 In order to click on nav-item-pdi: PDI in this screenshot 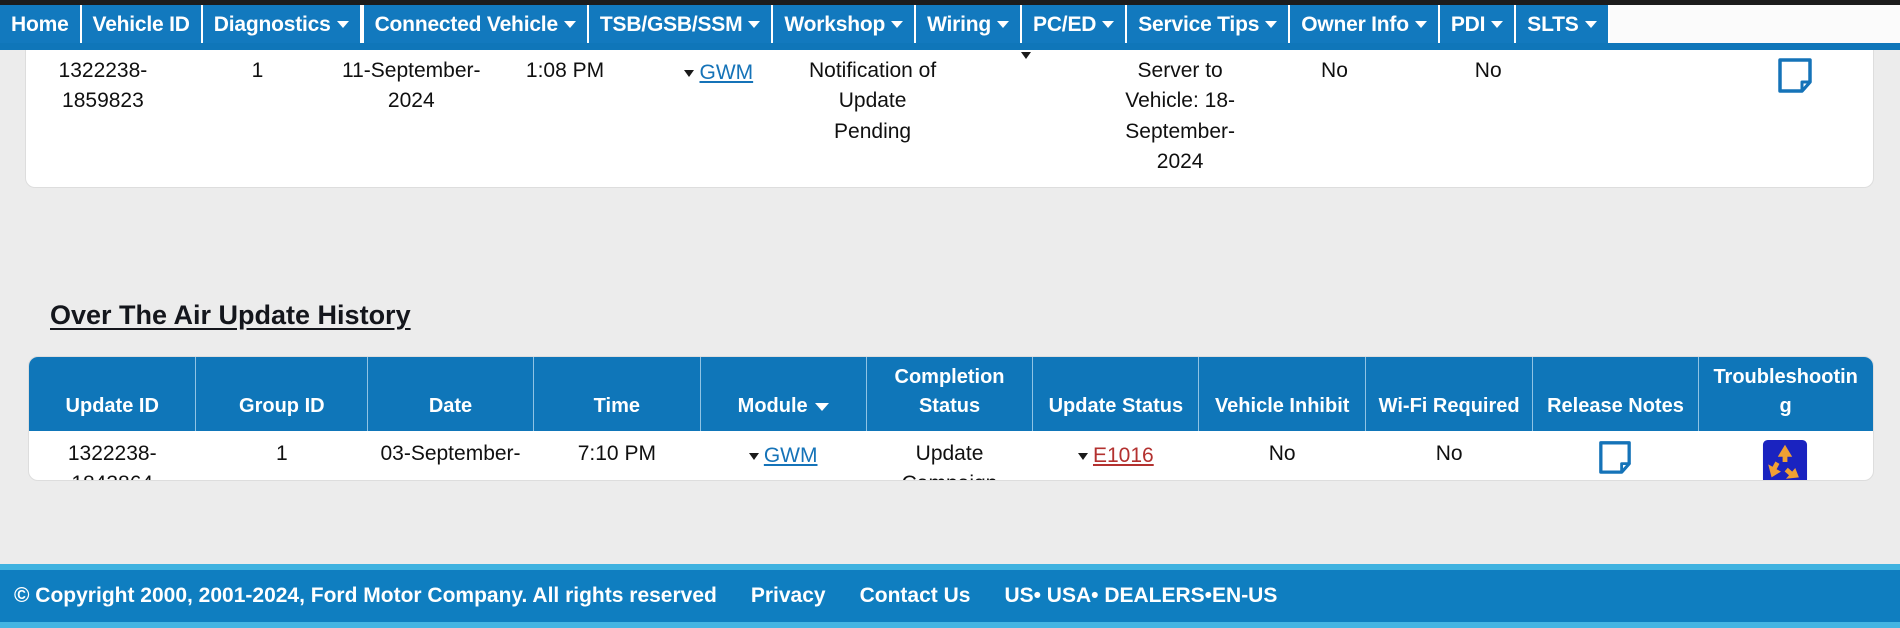, I will do `click(1478, 24)`.